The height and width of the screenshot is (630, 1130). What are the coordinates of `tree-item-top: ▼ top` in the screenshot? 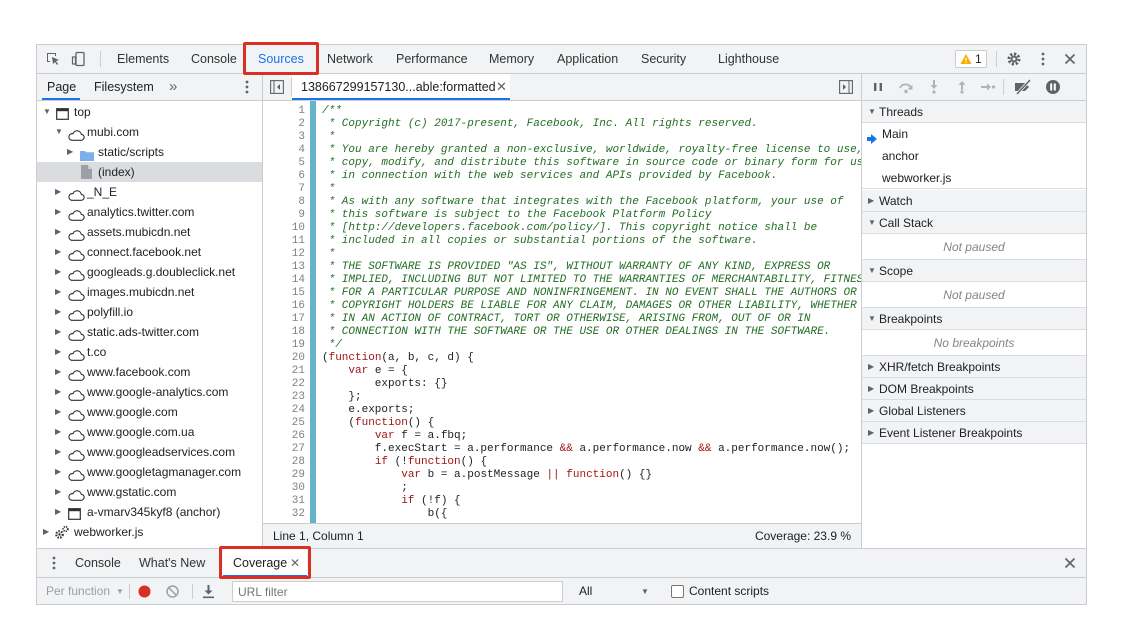 It's located at (149, 112).